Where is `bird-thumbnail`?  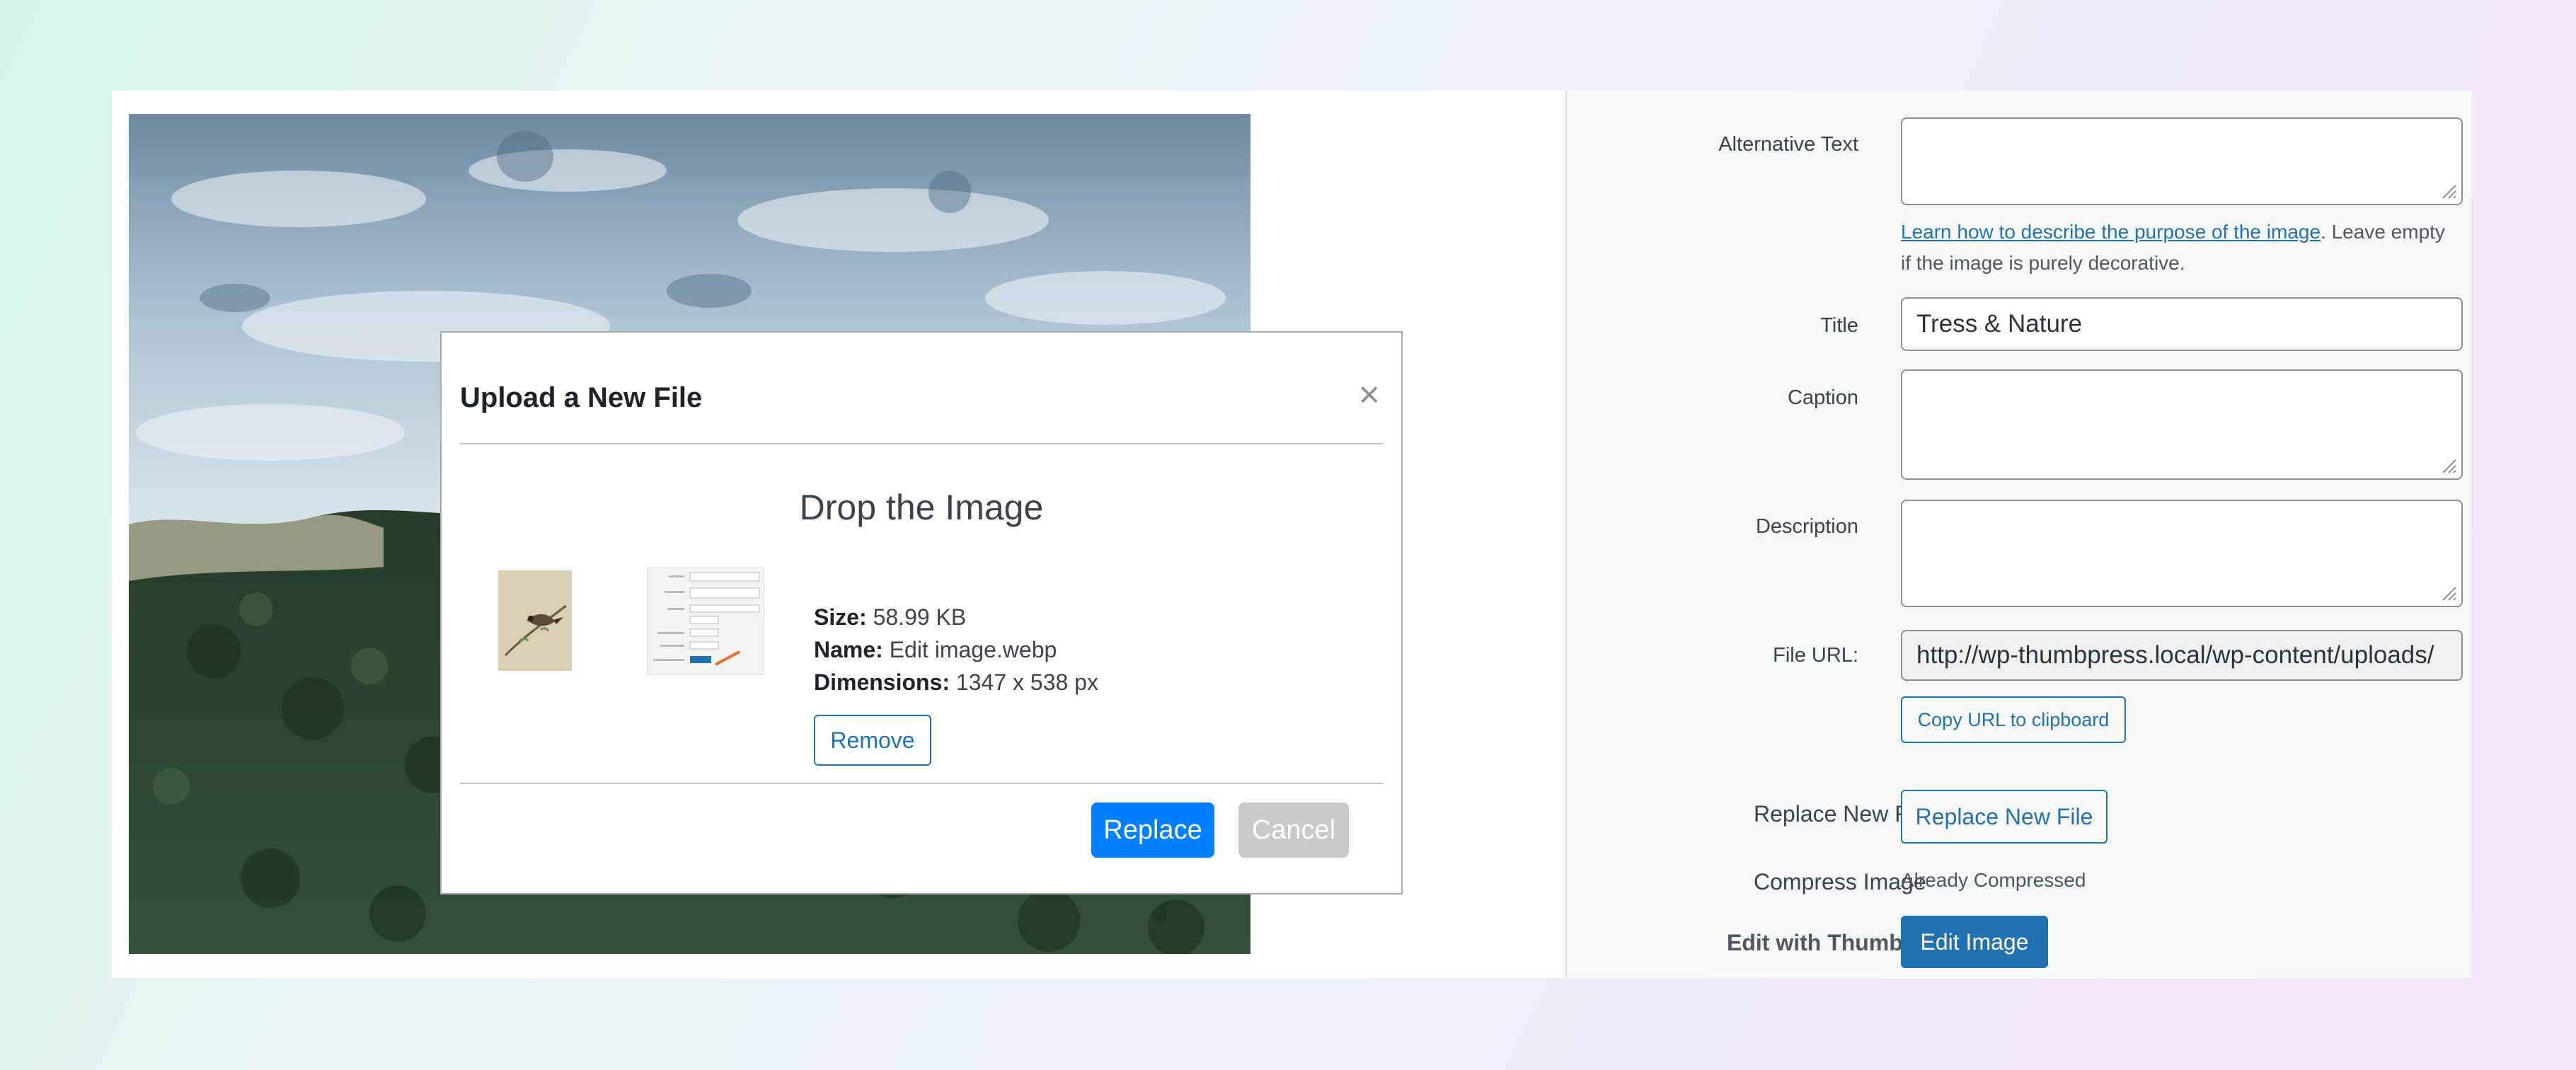 bird-thumbnail is located at coordinates (535, 620).